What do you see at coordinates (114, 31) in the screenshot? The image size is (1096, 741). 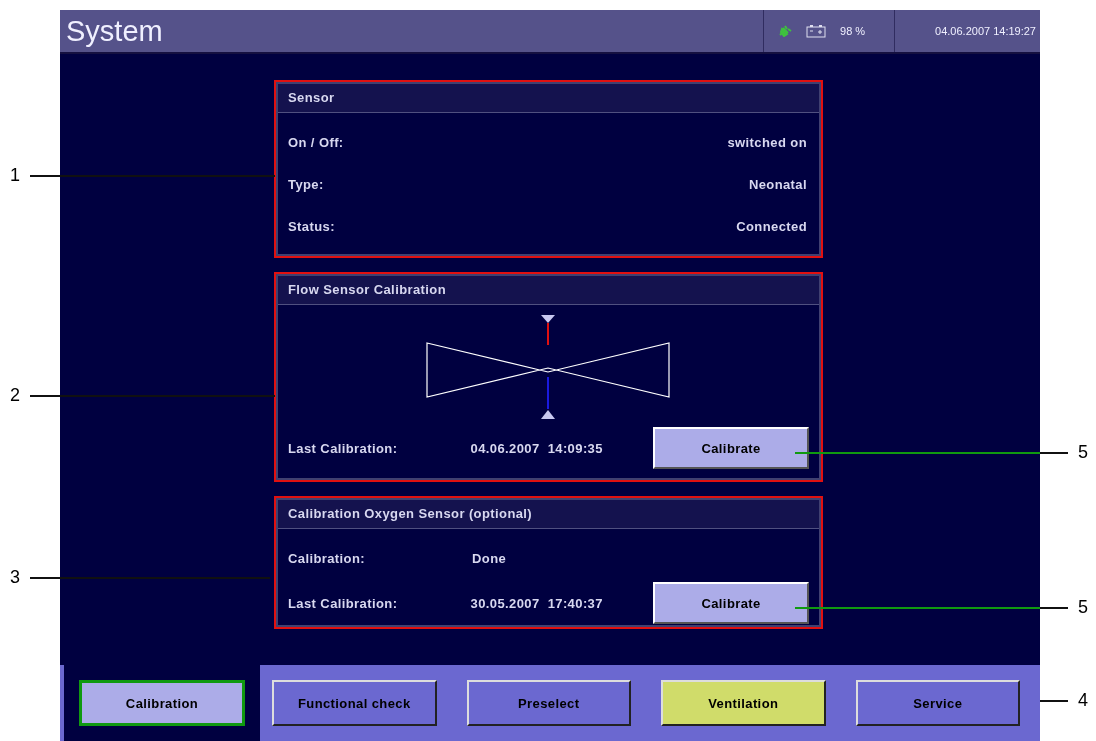 I see `screen-title: System` at bounding box center [114, 31].